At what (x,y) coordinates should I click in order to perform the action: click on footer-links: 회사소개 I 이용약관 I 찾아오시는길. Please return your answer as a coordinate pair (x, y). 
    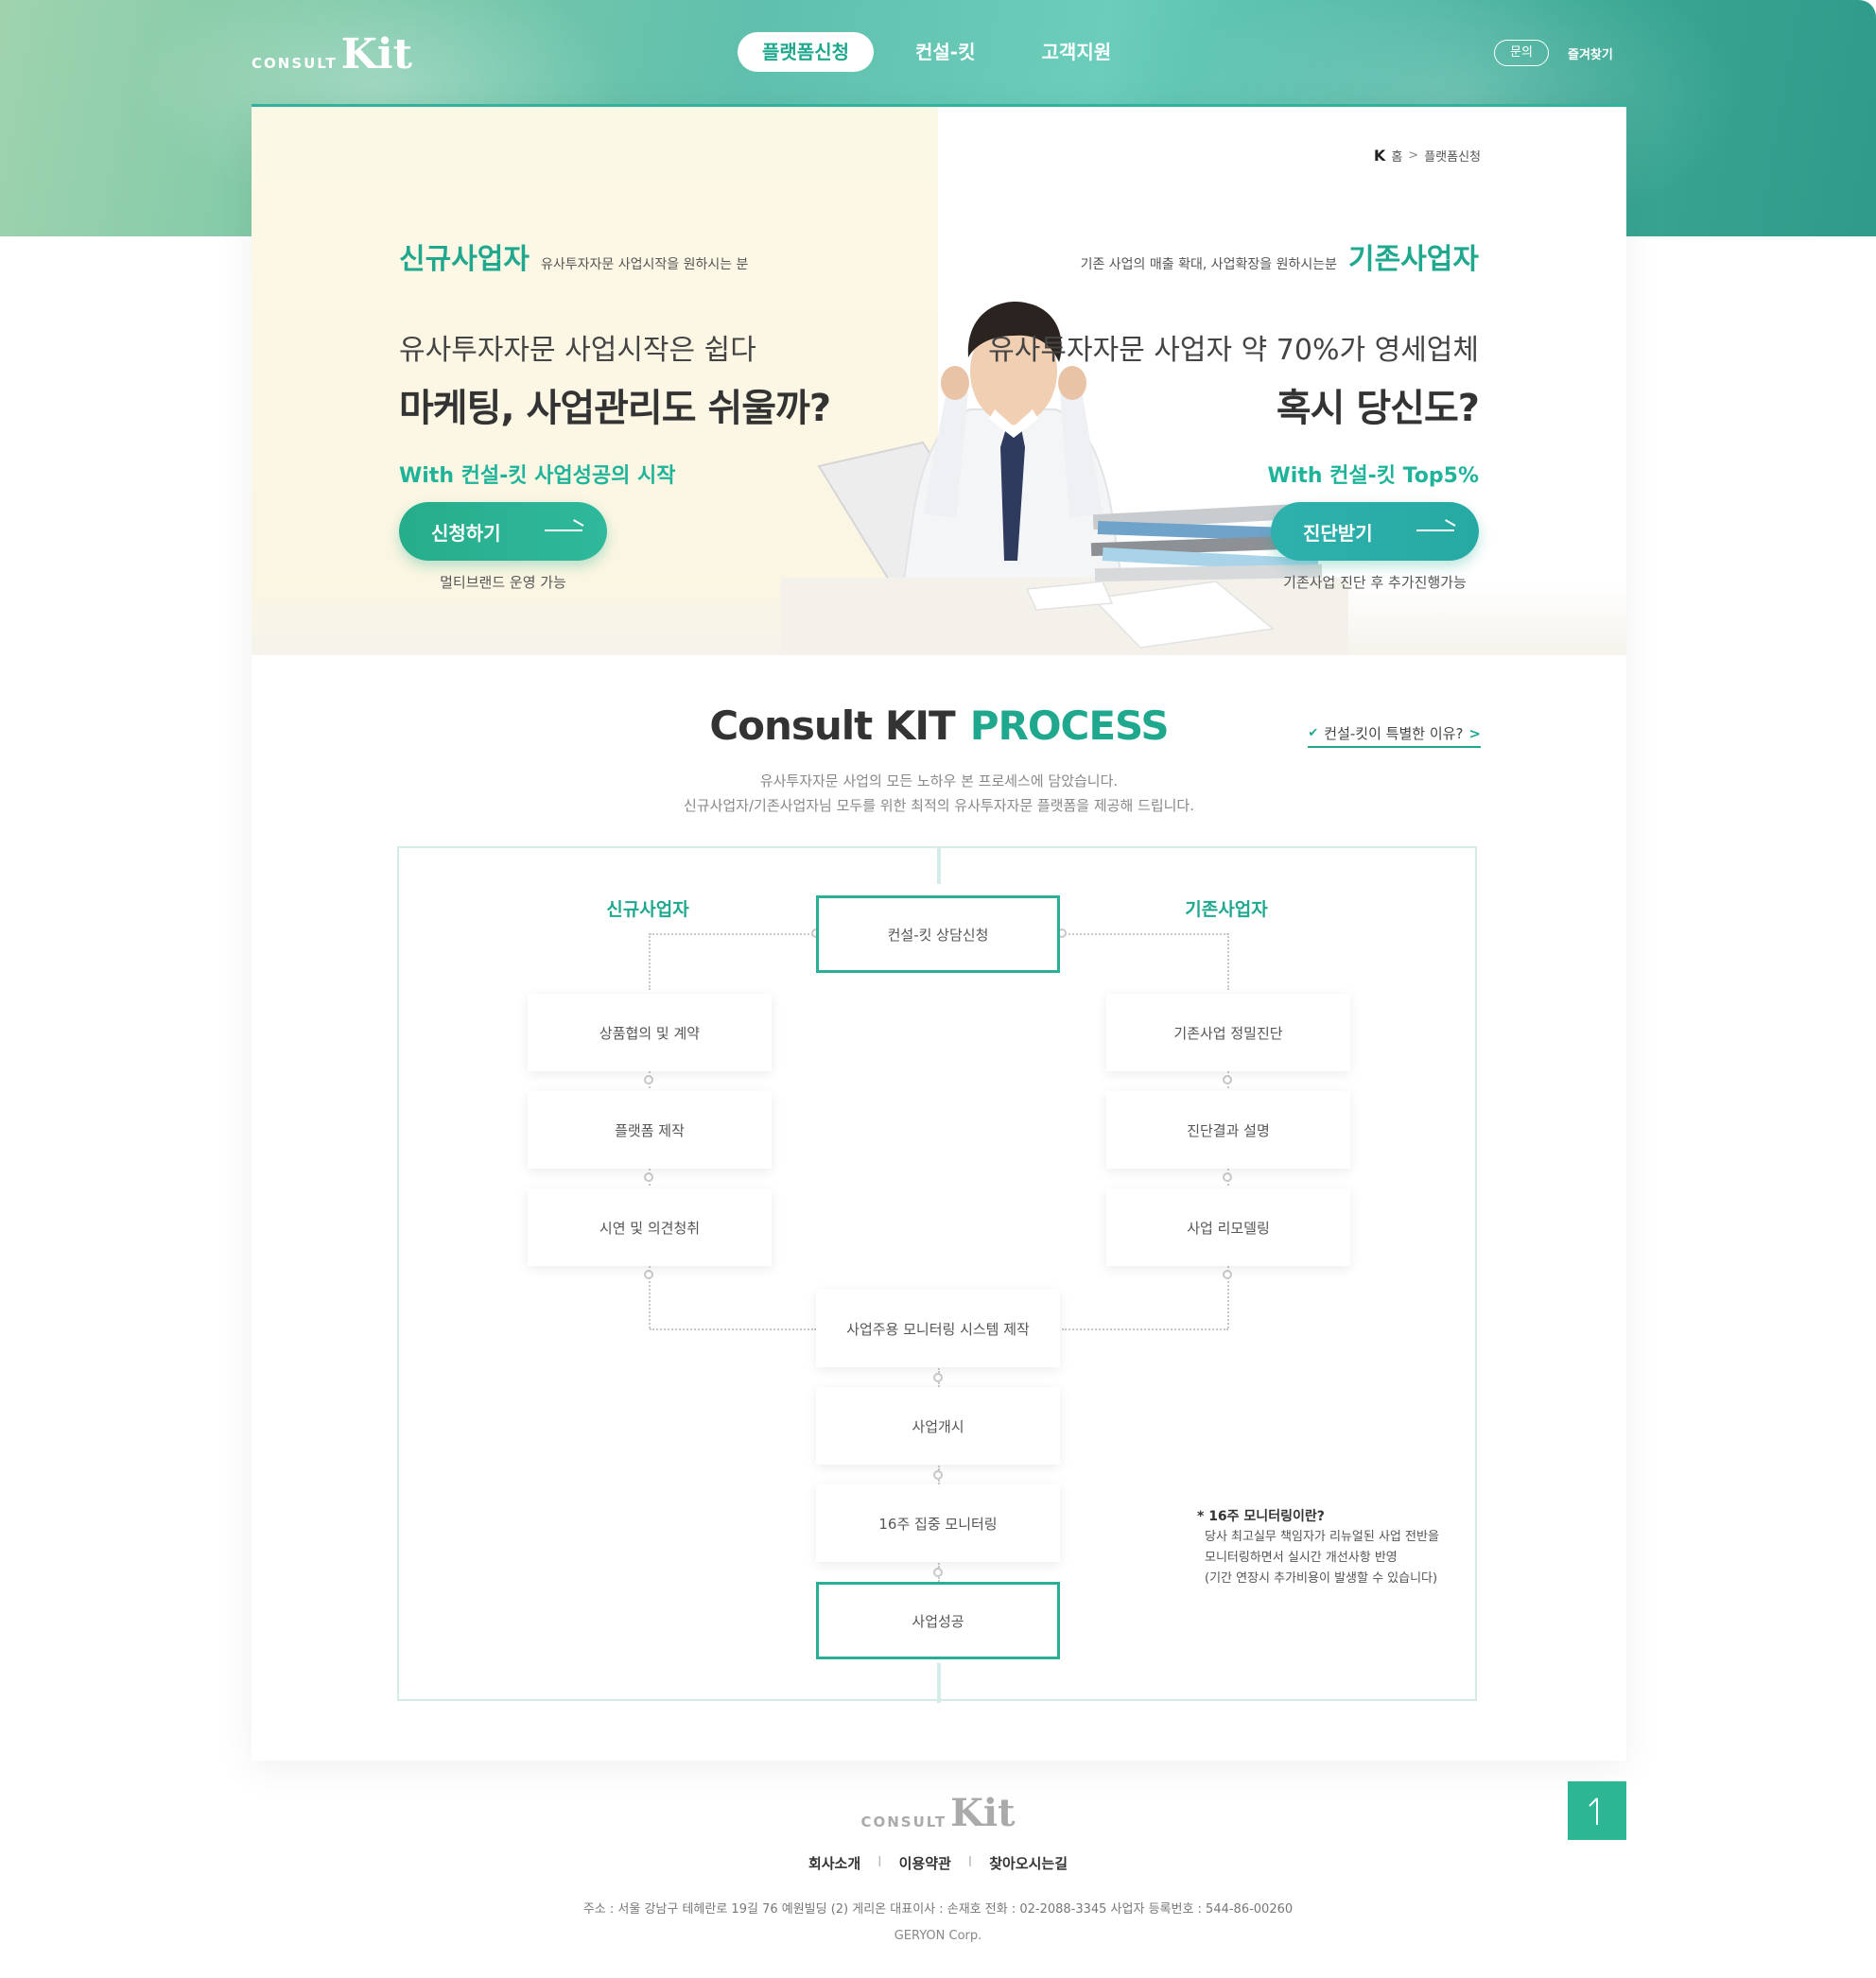
    Looking at the image, I should click on (938, 1863).